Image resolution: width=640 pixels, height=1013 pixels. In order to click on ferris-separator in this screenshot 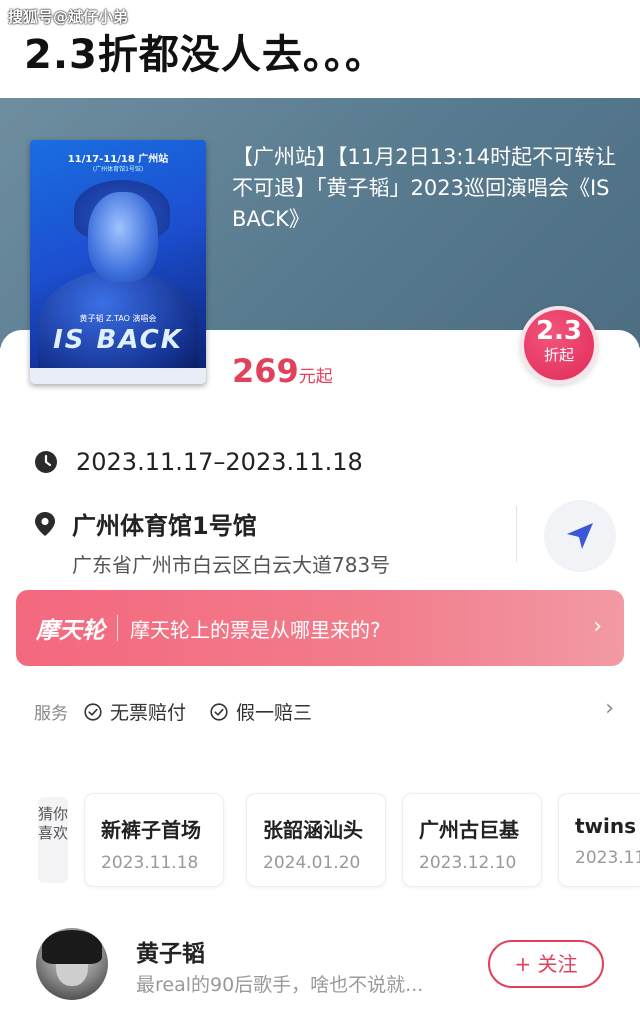, I will do `click(117, 628)`.